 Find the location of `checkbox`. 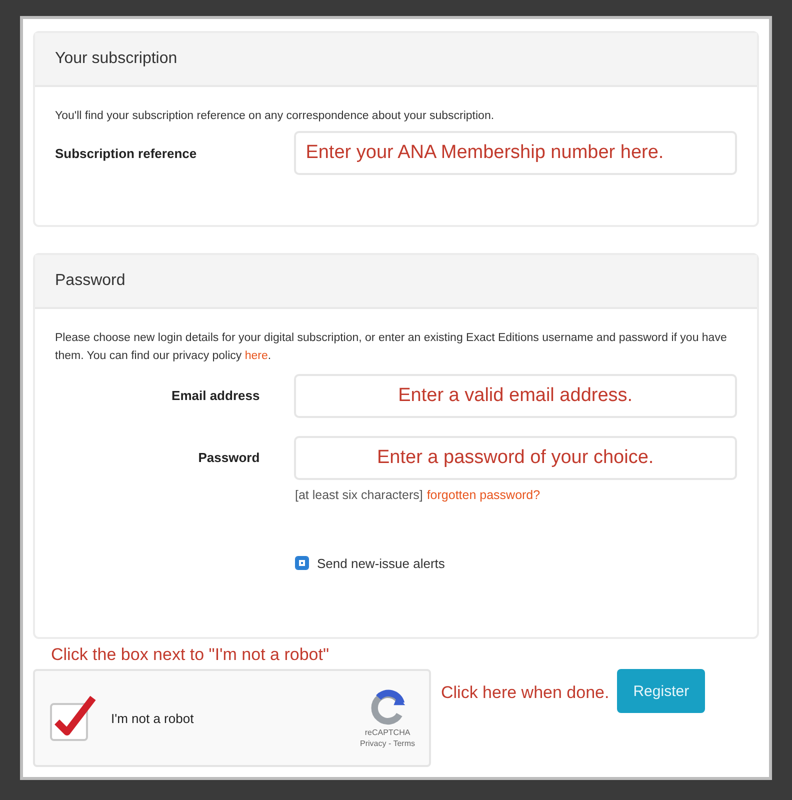

checkbox is located at coordinates (302, 563).